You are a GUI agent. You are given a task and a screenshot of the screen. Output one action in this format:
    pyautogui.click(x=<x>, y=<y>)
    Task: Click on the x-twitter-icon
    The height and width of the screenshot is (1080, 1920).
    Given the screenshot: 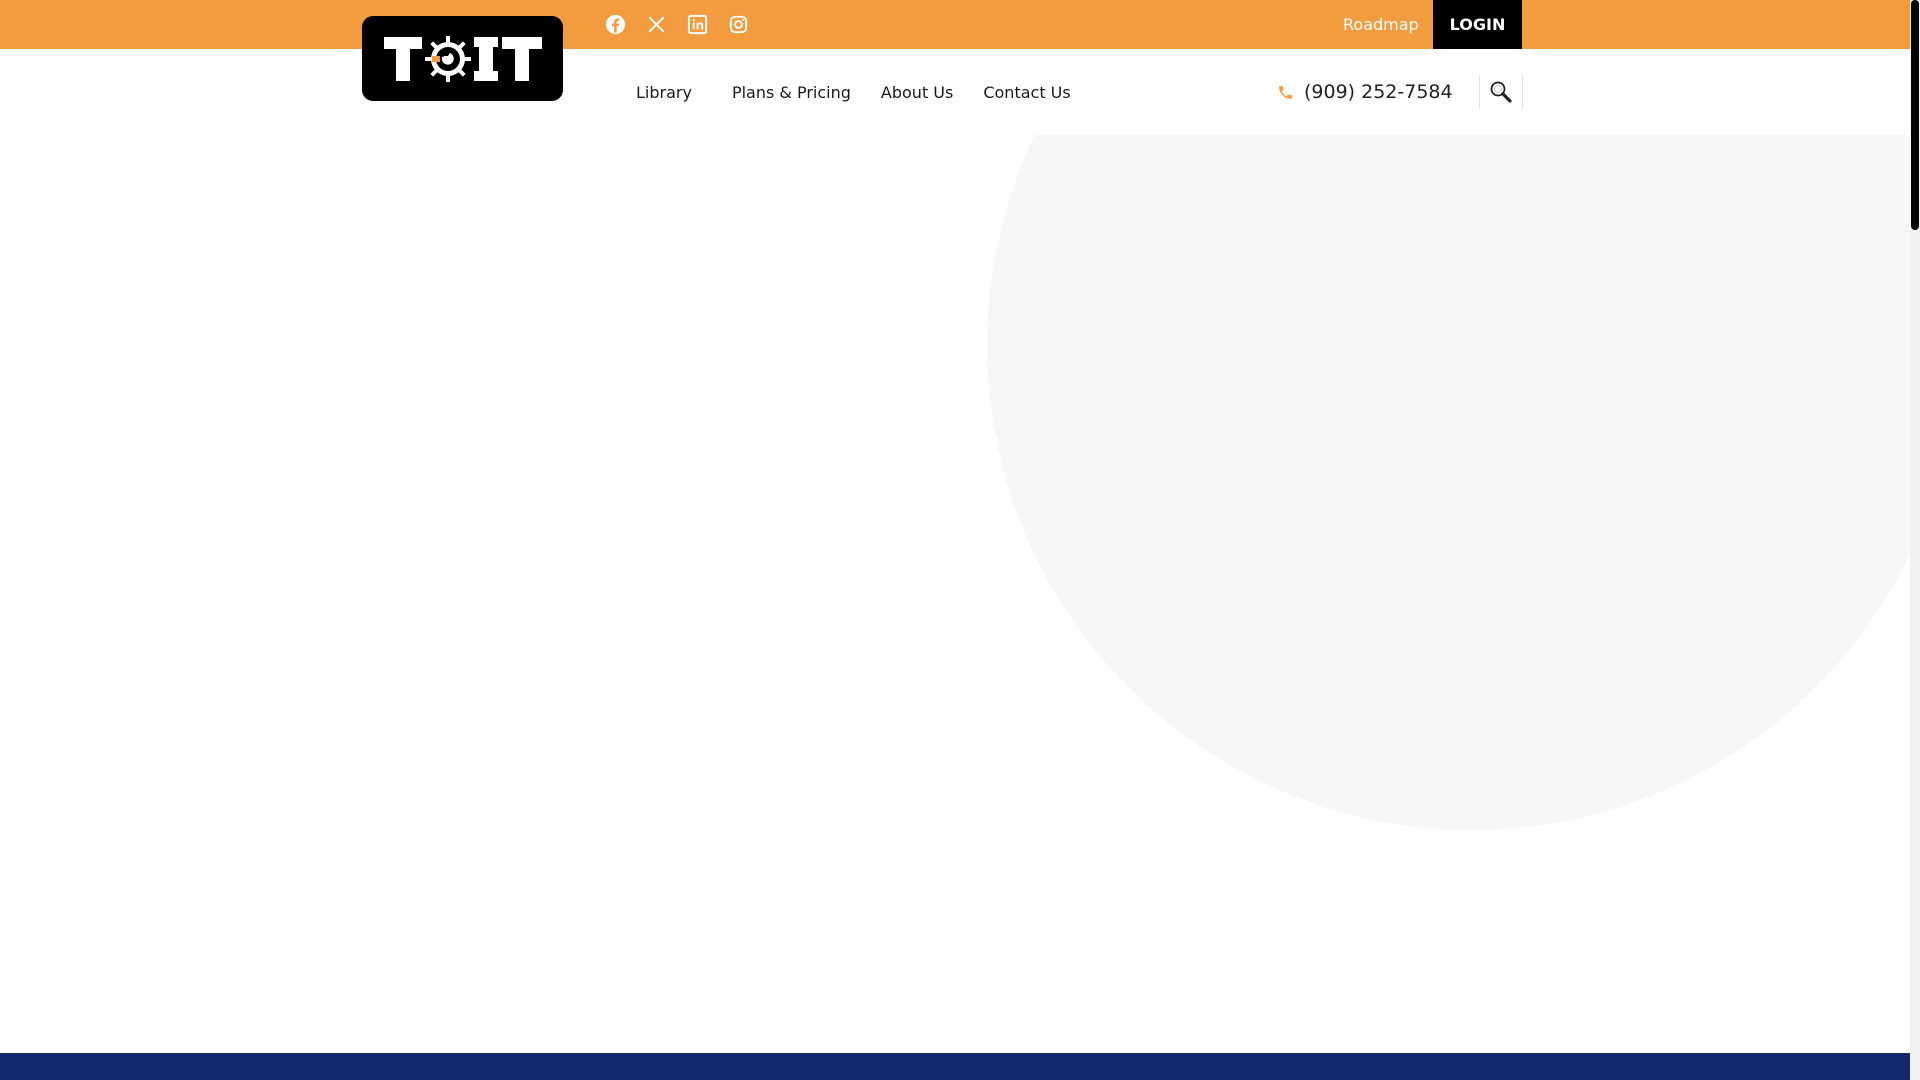 What is the action you would take?
    pyautogui.click(x=656, y=24)
    